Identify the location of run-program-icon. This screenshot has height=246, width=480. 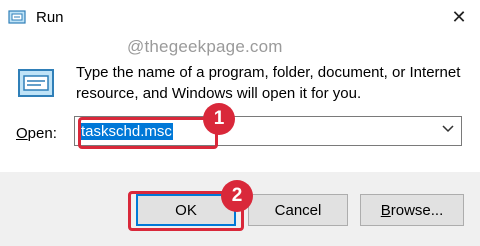
(36, 83).